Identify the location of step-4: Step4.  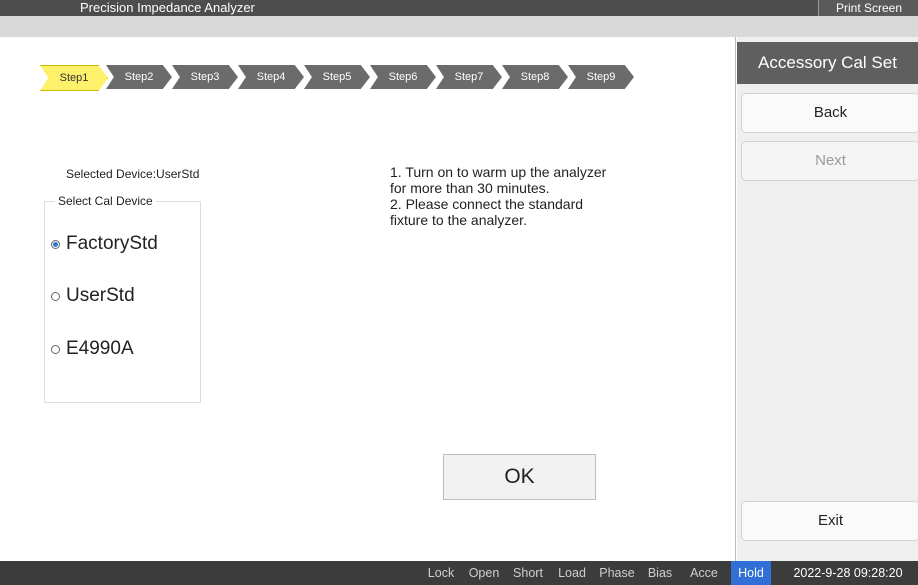
(271, 77).